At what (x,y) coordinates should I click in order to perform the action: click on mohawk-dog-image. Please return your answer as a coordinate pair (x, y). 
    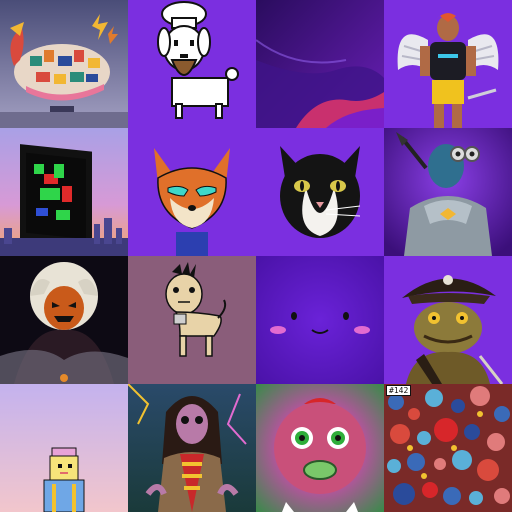
    Looking at the image, I should click on (192, 320).